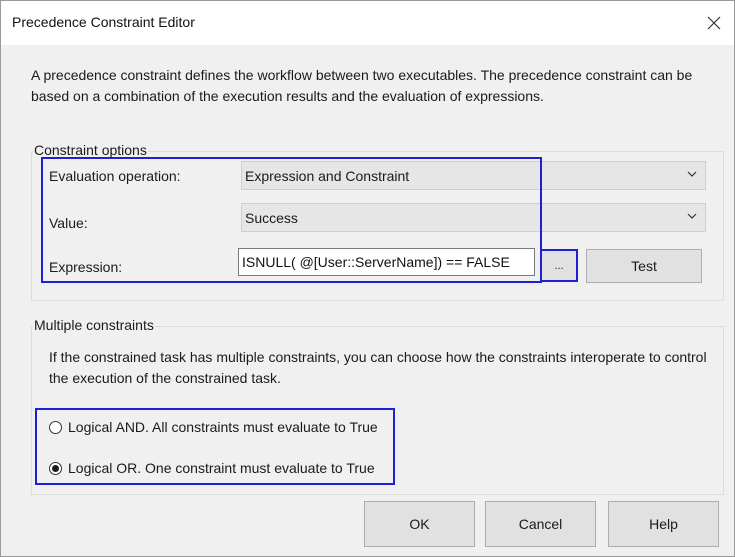 The image size is (735, 557). I want to click on value-select: Success, so click(473, 217).